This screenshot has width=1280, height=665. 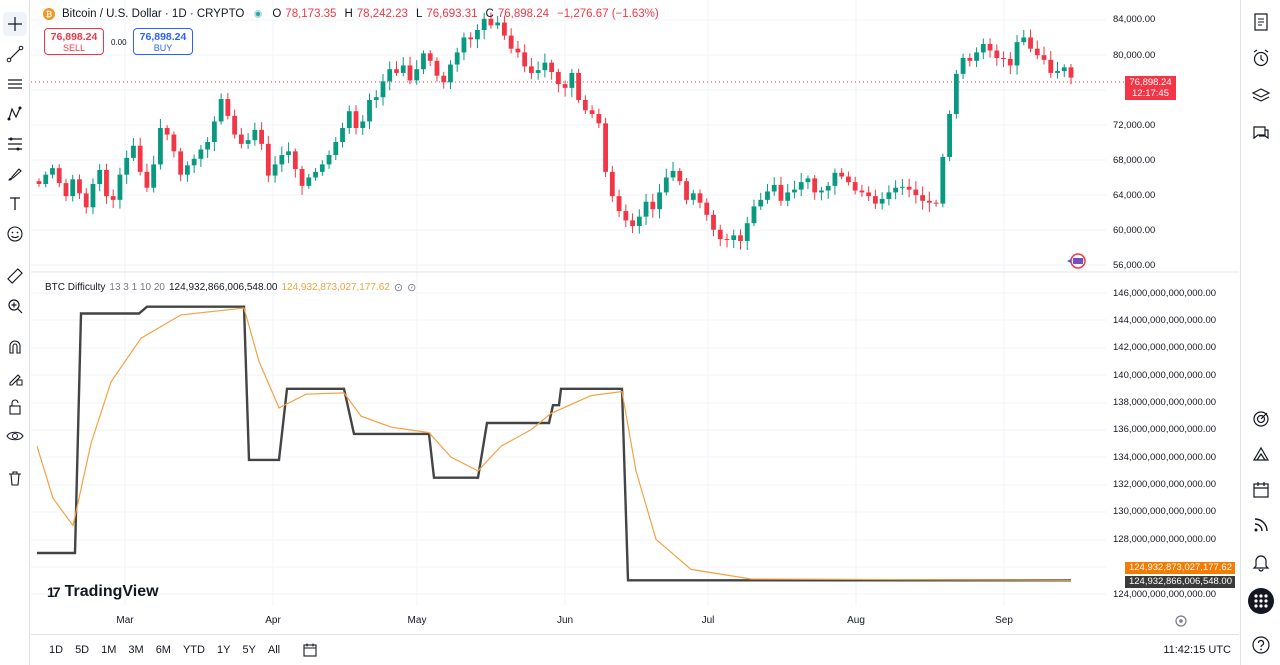 I want to click on watchlist-icon, so click(x=1261, y=22).